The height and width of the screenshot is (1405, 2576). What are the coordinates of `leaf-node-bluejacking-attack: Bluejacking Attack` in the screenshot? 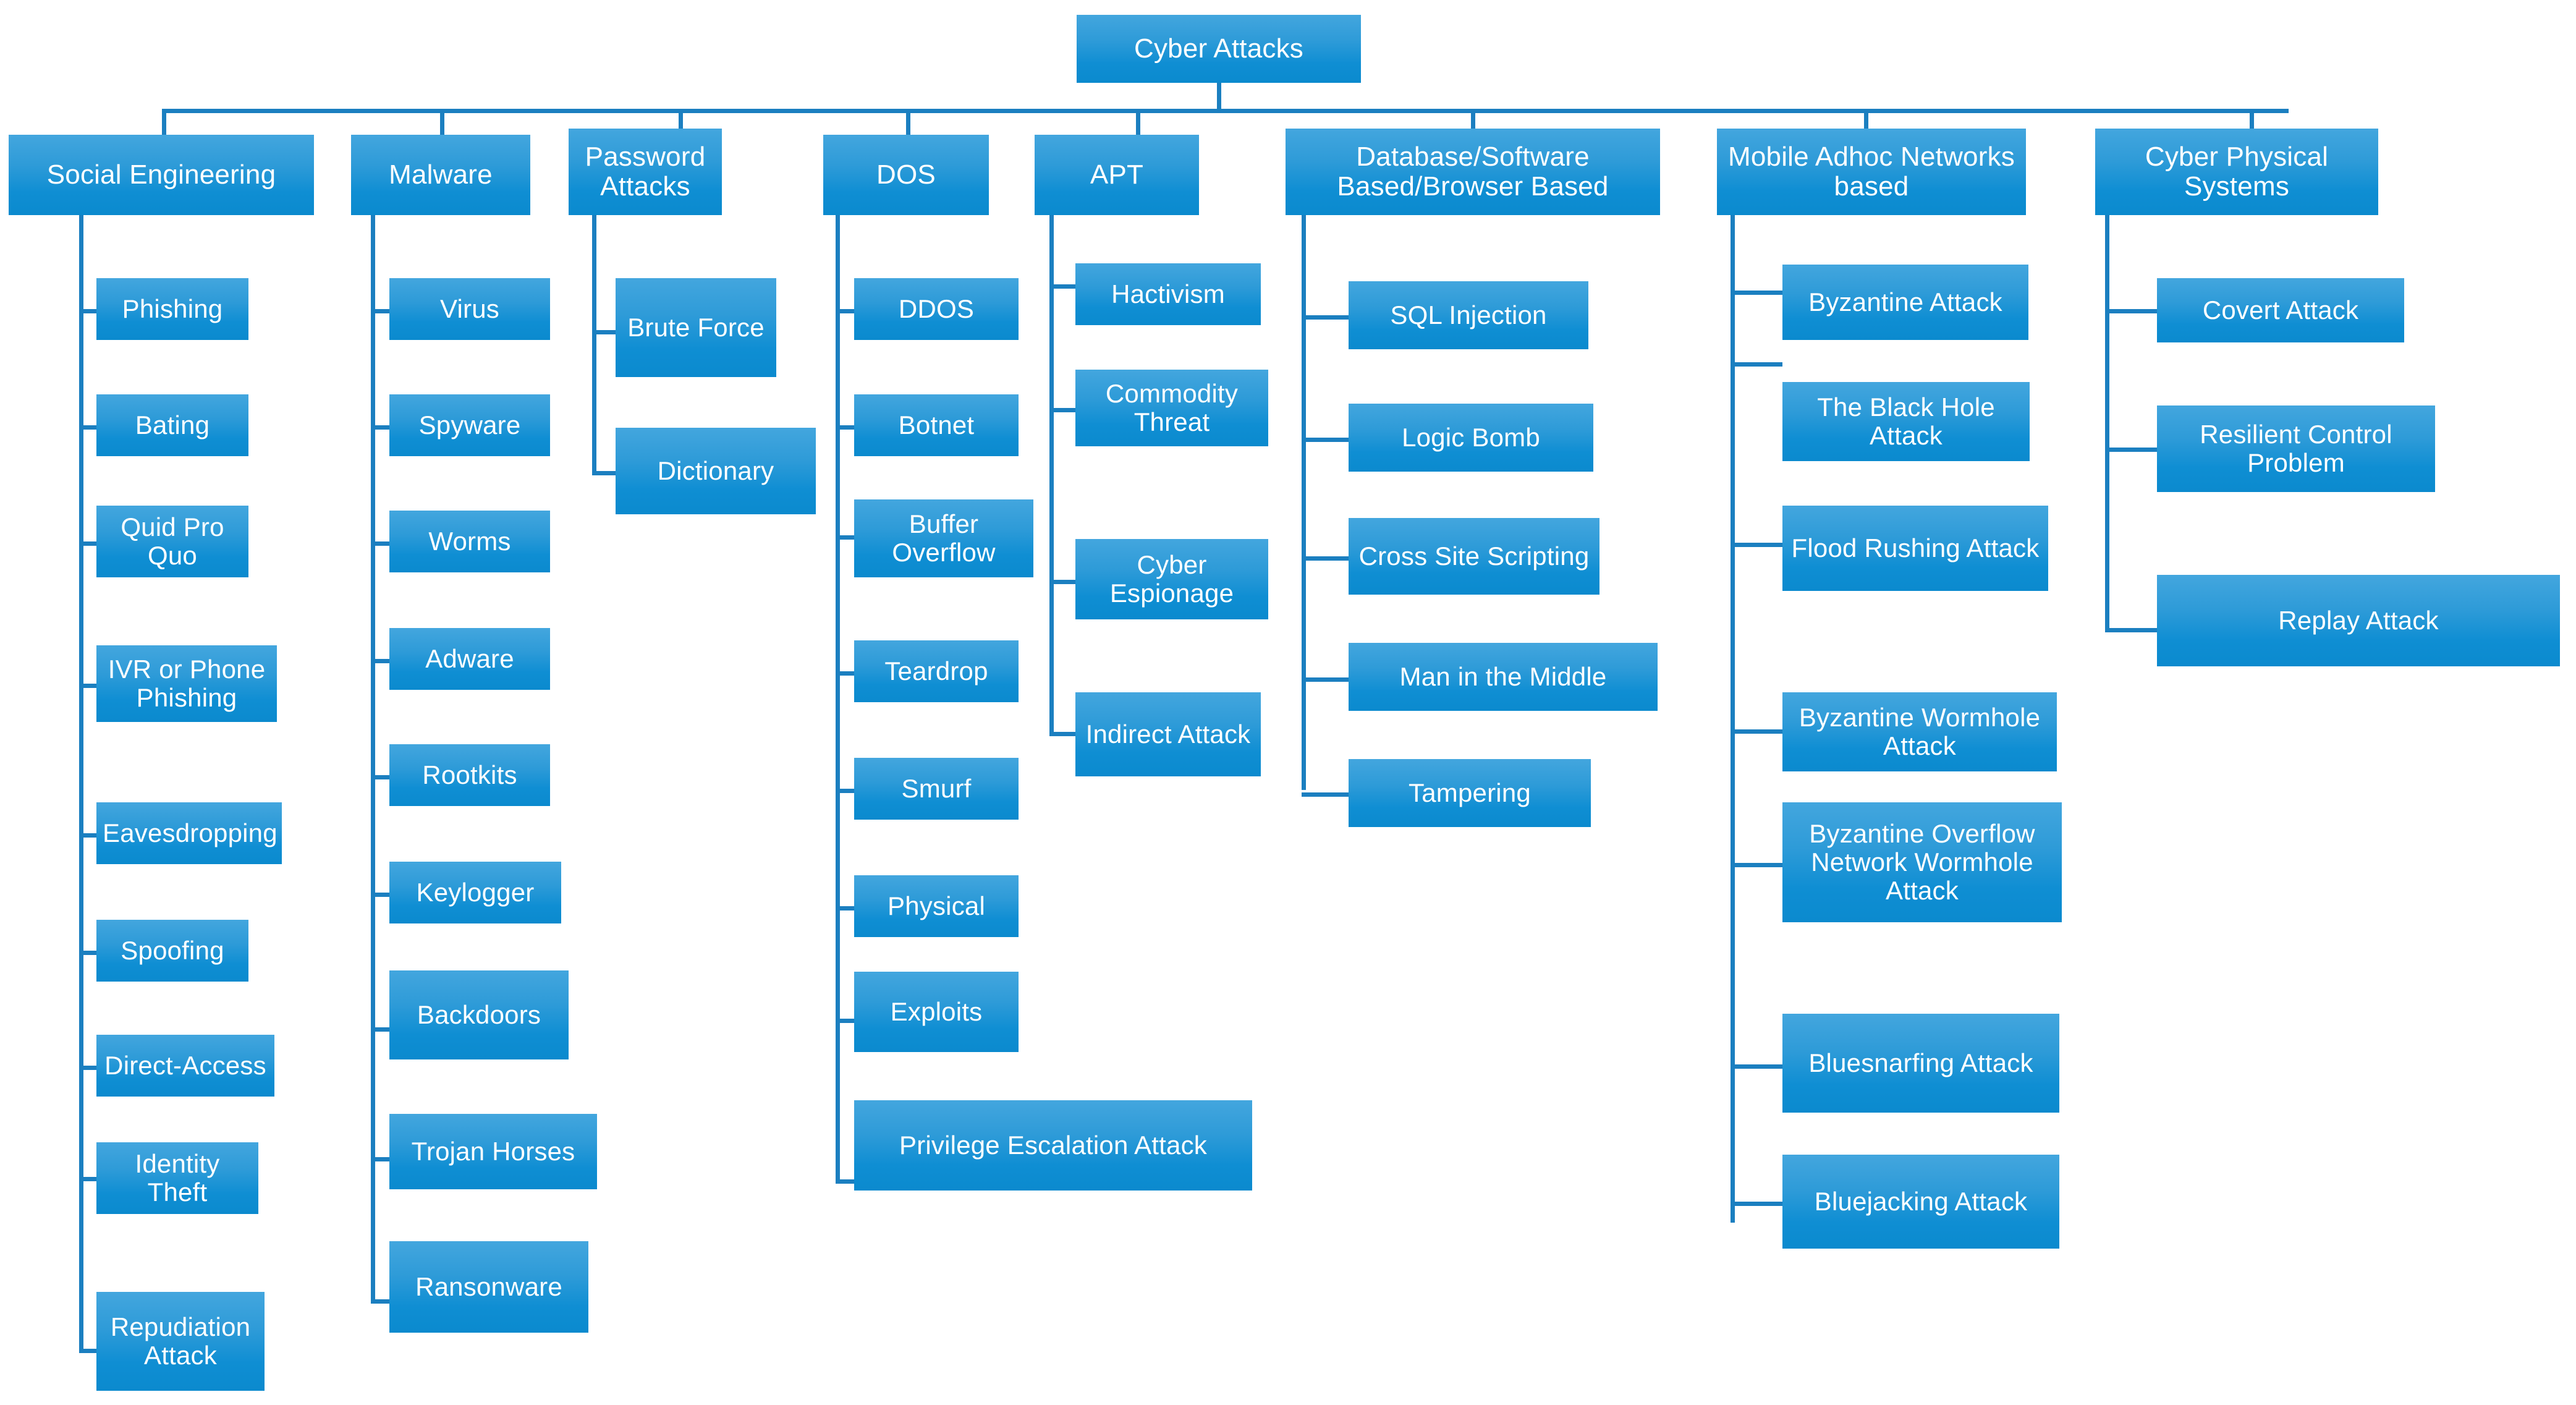 It's located at (1920, 1202).